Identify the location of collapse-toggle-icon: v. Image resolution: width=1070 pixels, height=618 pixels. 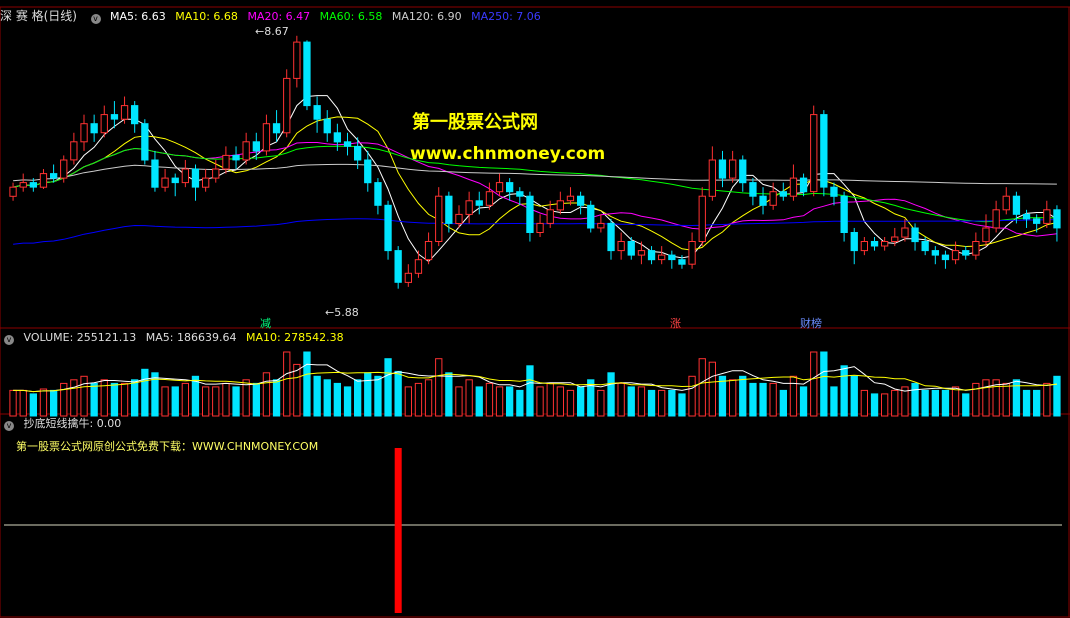
(95, 19).